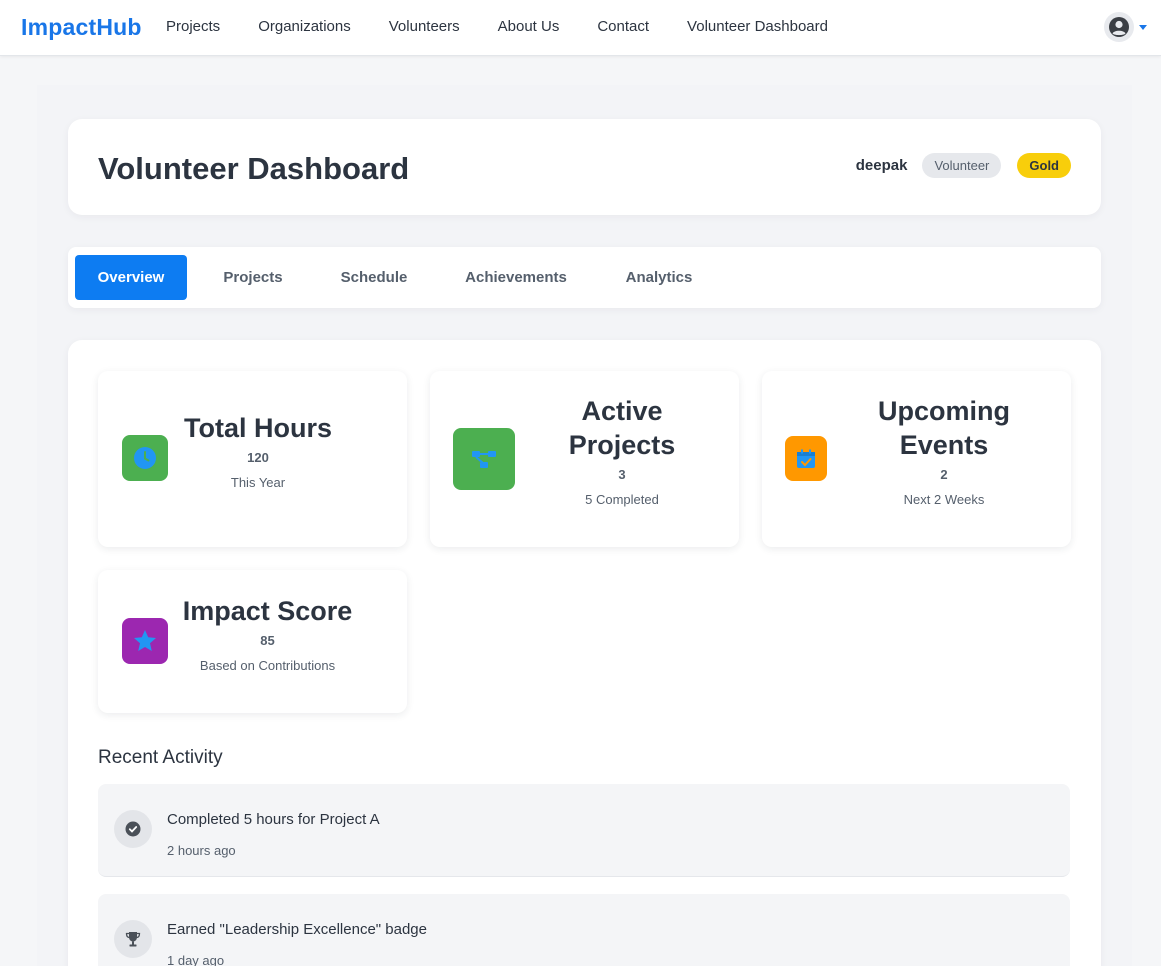 The image size is (1161, 966). Describe the element at coordinates (944, 428) in the screenshot. I see `stat-title: Upcoming Events` at that location.